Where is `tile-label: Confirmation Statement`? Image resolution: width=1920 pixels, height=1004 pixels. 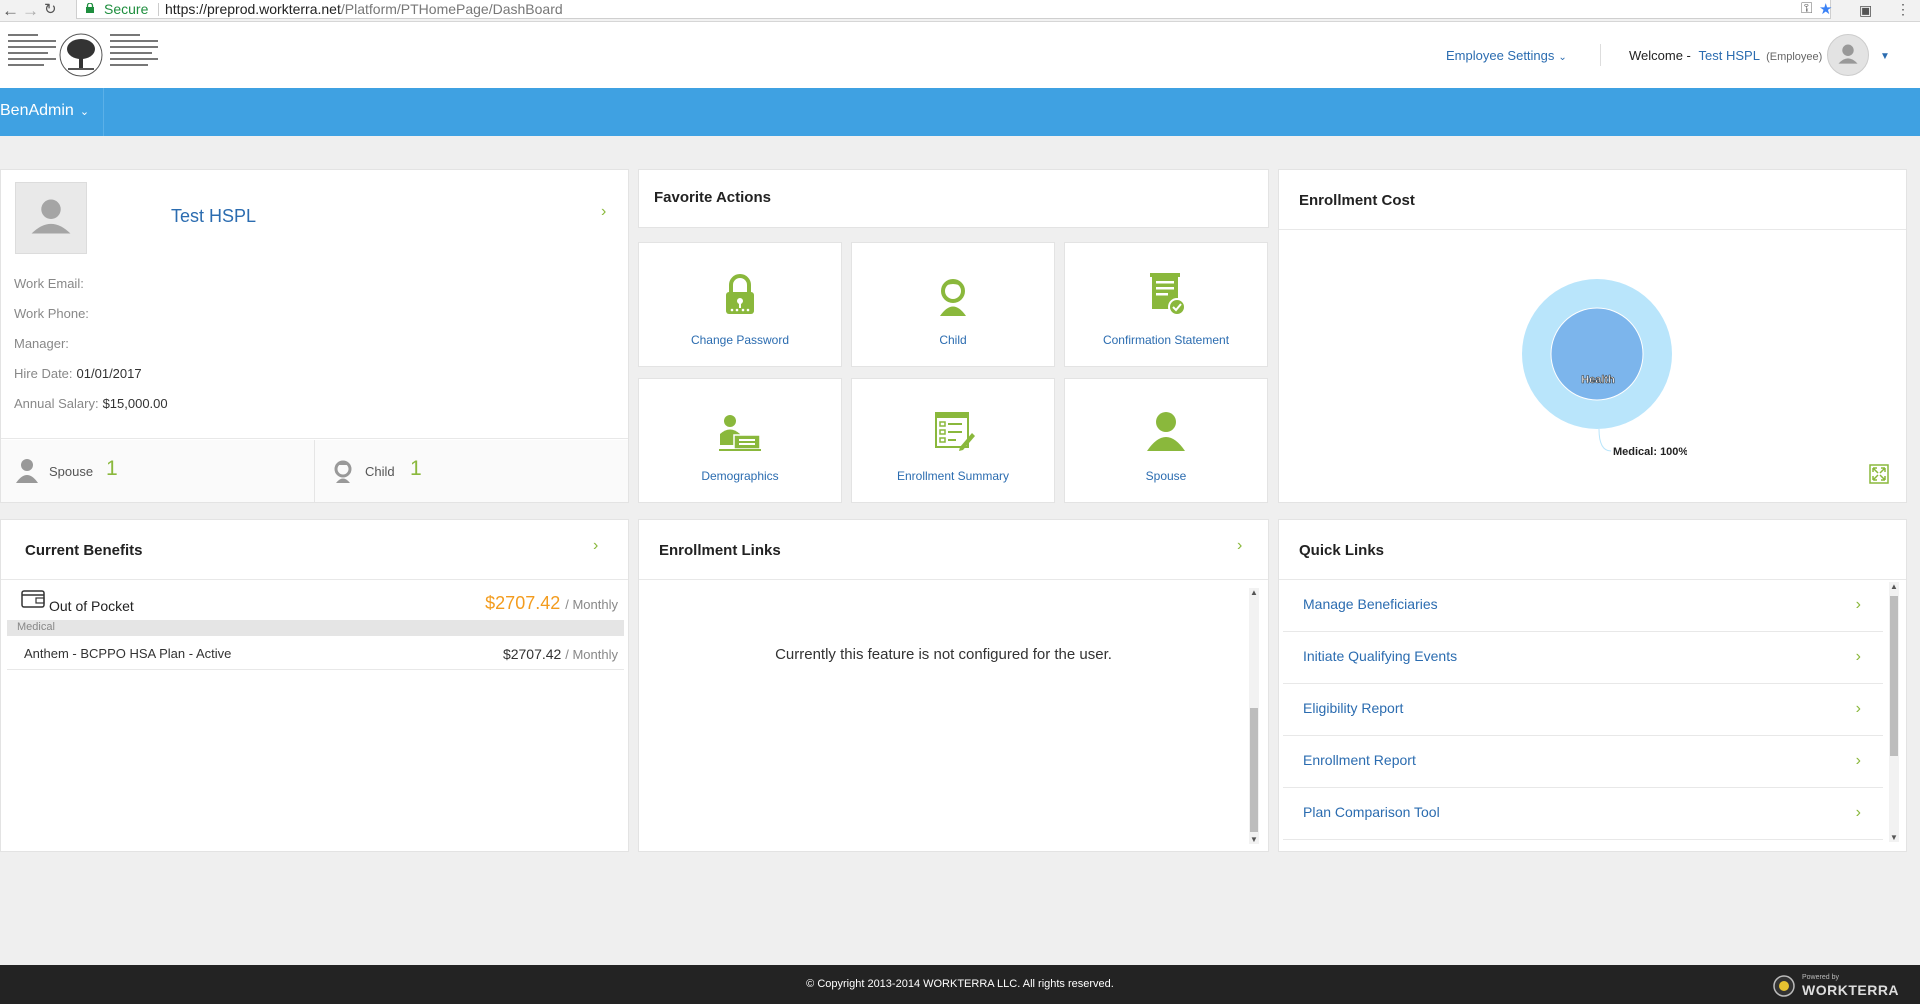 tile-label: Confirmation Statement is located at coordinates (1166, 340).